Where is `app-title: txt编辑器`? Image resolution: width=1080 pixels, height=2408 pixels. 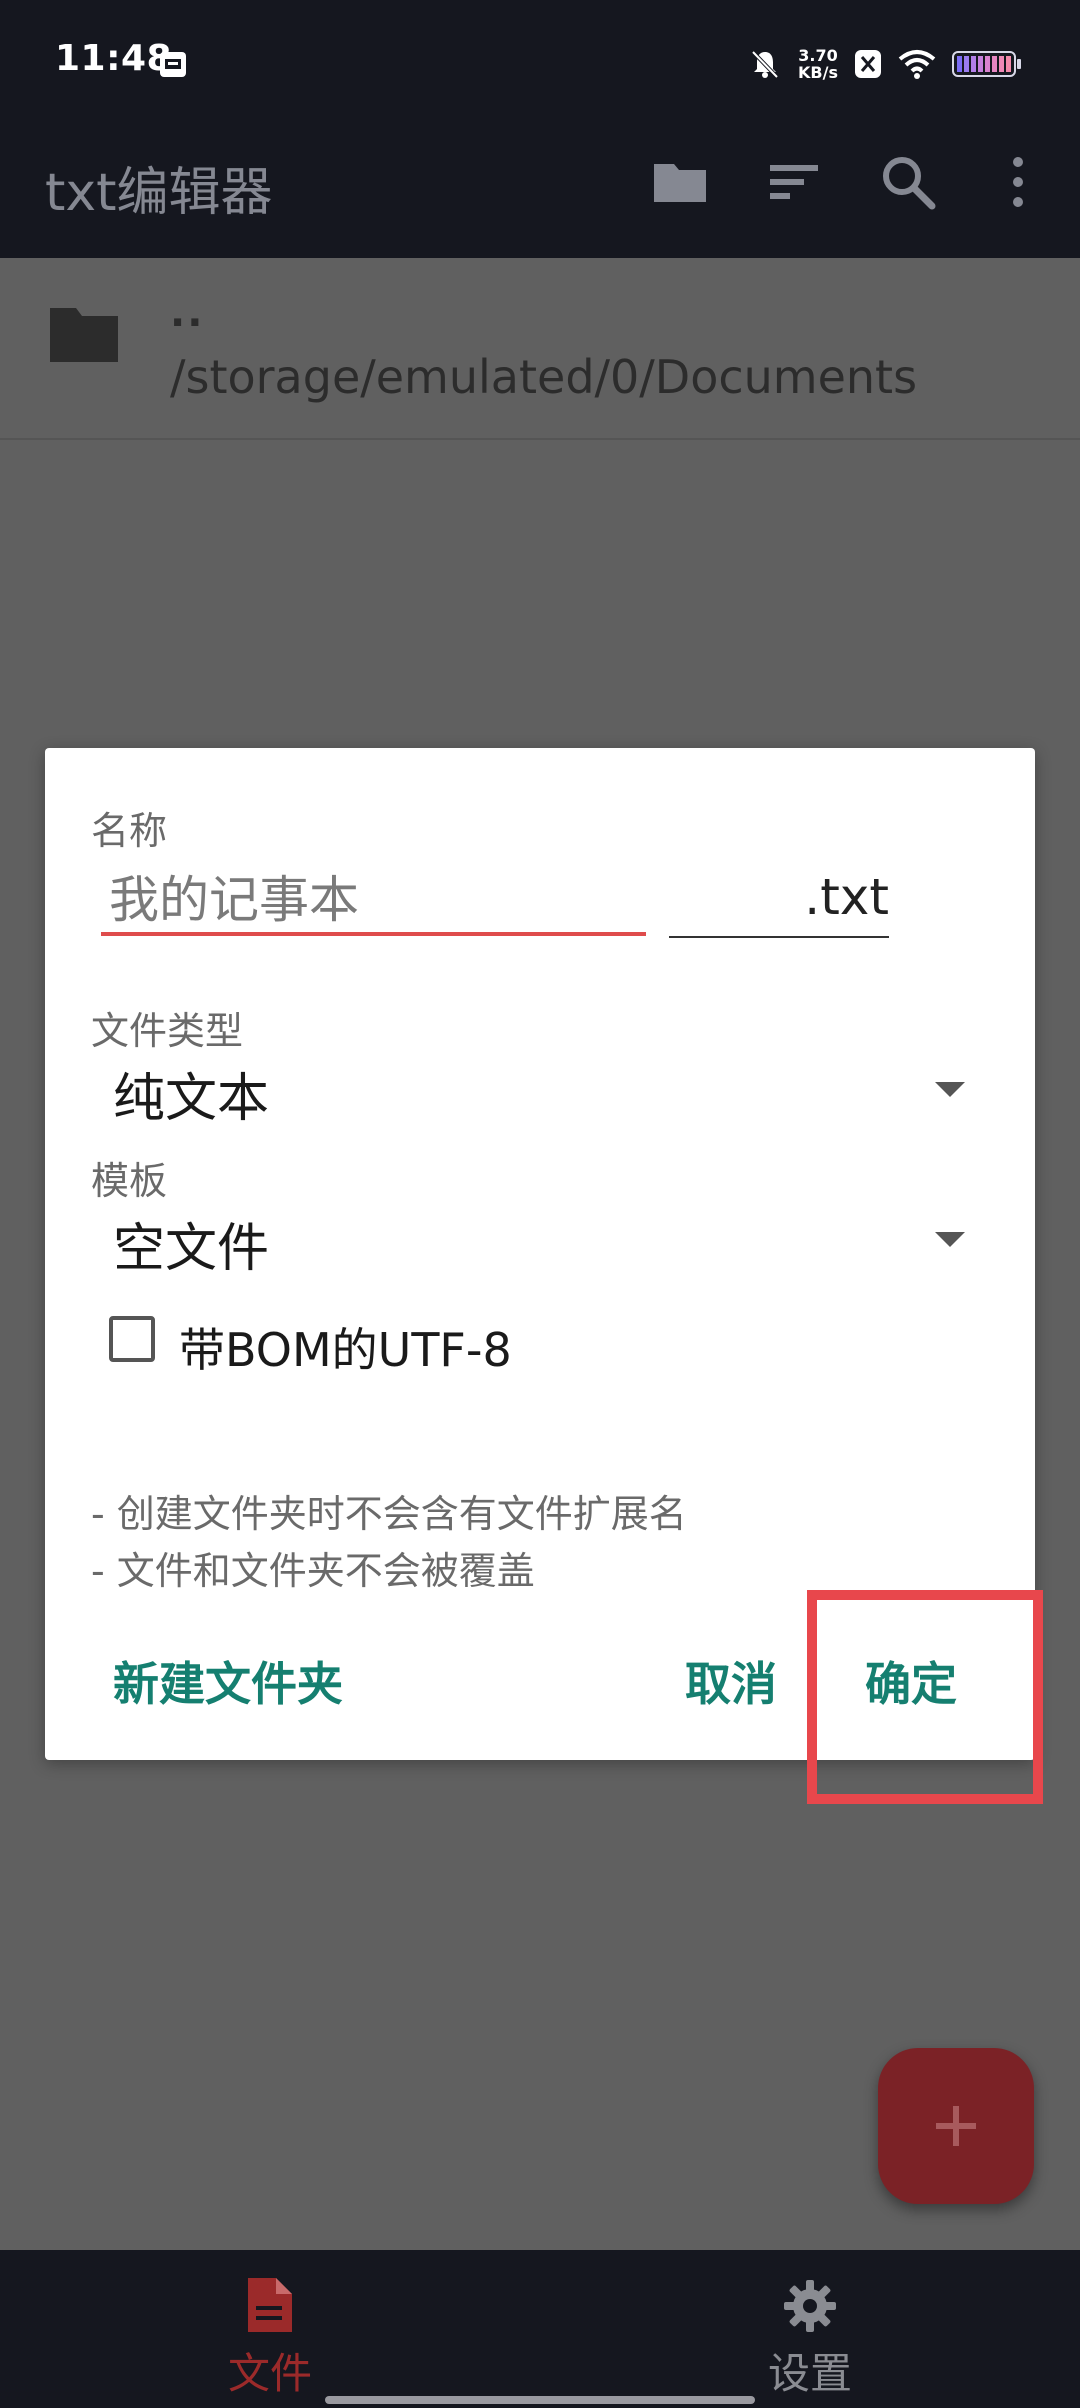 app-title: txt编辑器 is located at coordinates (159, 193).